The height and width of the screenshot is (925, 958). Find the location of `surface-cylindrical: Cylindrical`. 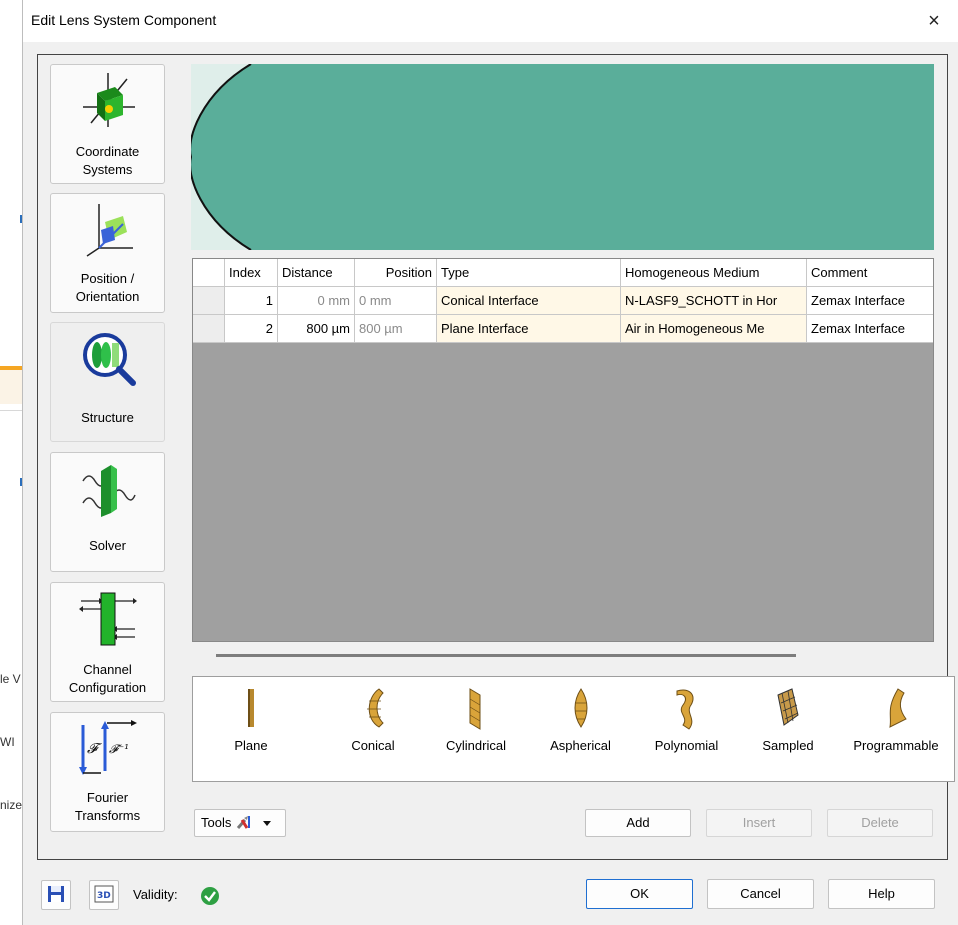

surface-cylindrical: Cylindrical is located at coordinates (476, 729).